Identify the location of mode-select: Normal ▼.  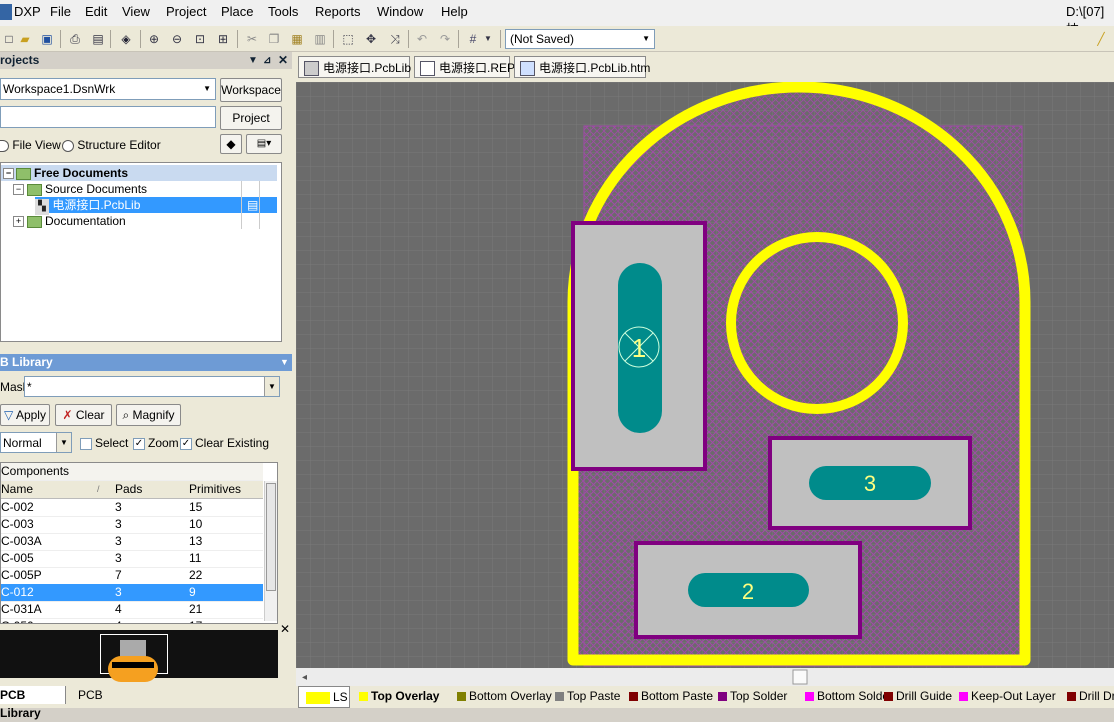
(36, 442).